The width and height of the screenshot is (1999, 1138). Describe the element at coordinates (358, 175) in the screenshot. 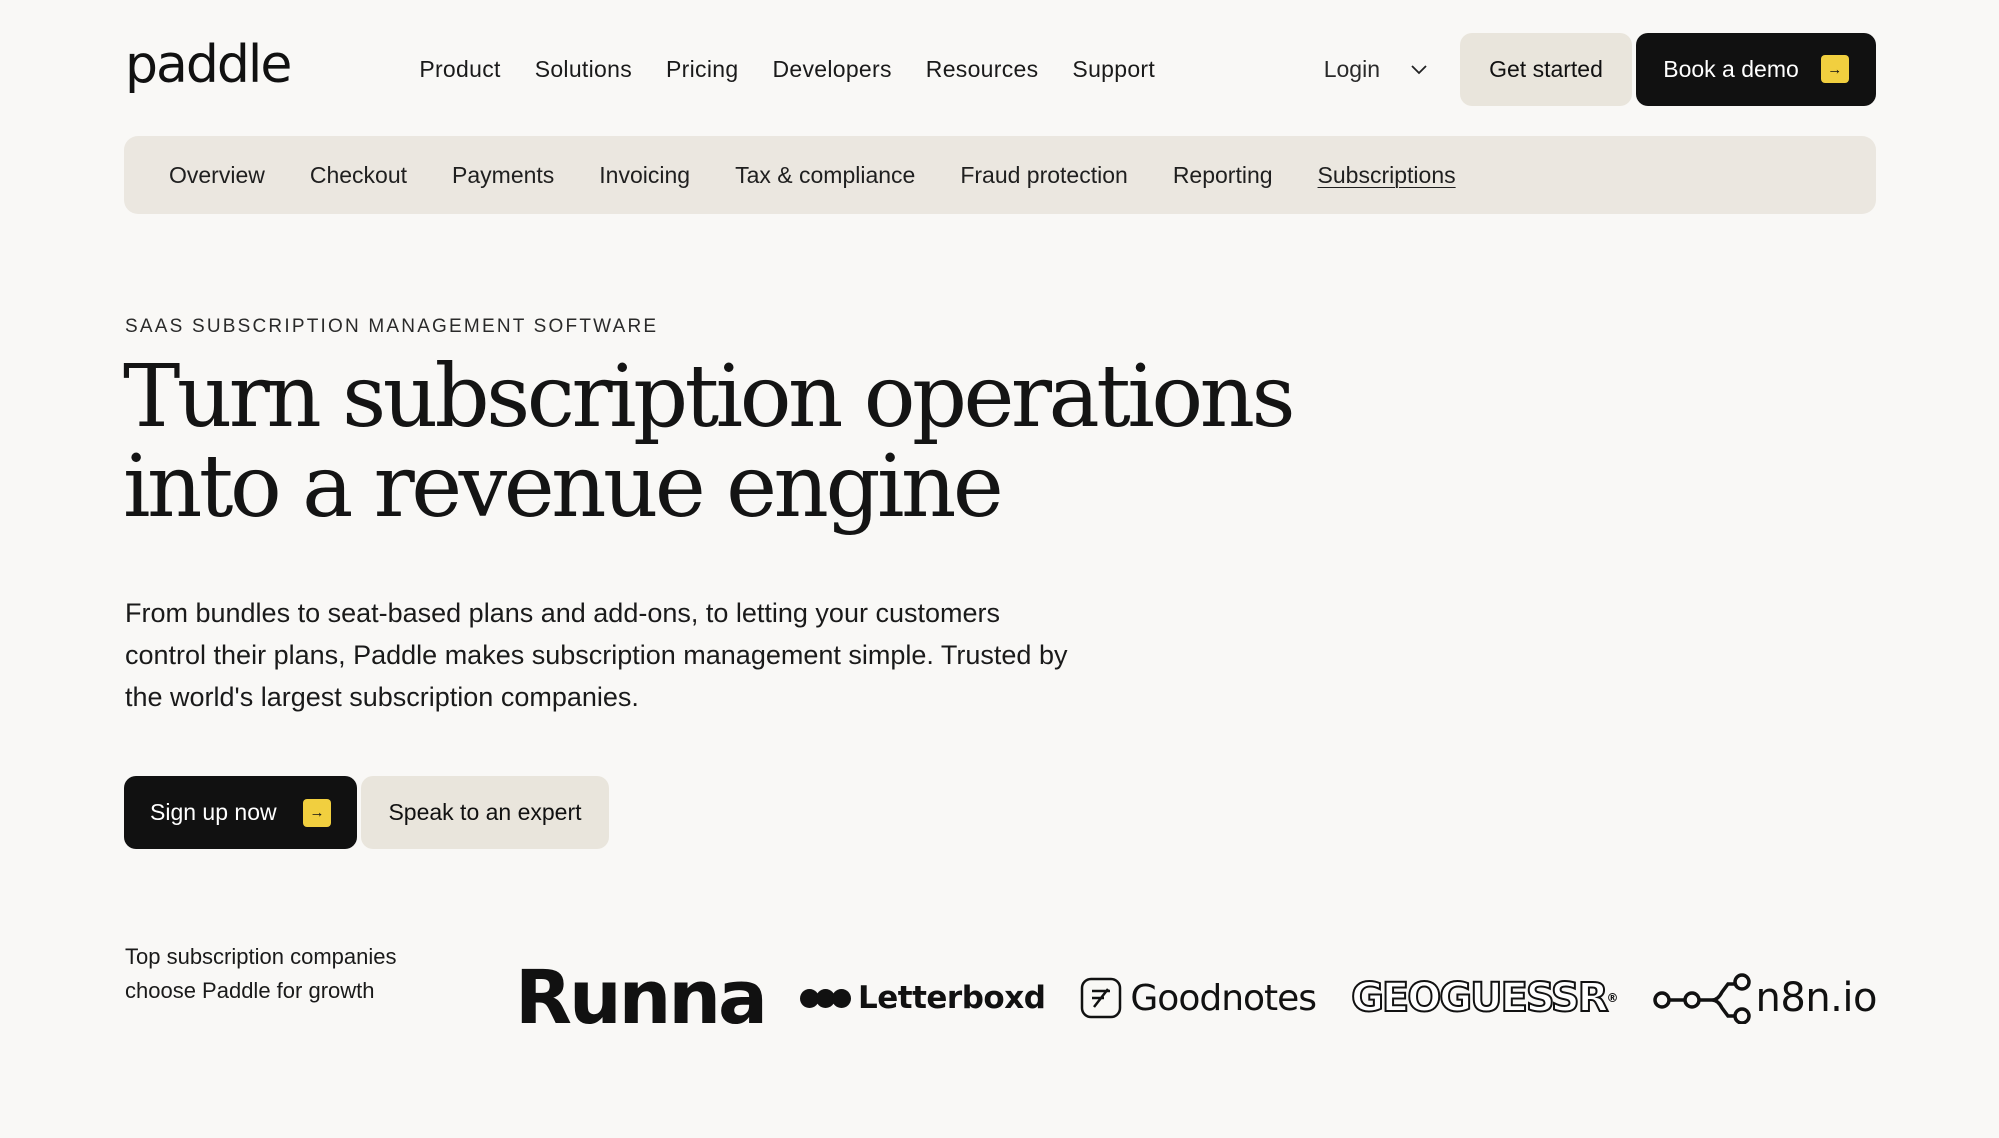

I see `subnav-checkout: Checkout` at that location.